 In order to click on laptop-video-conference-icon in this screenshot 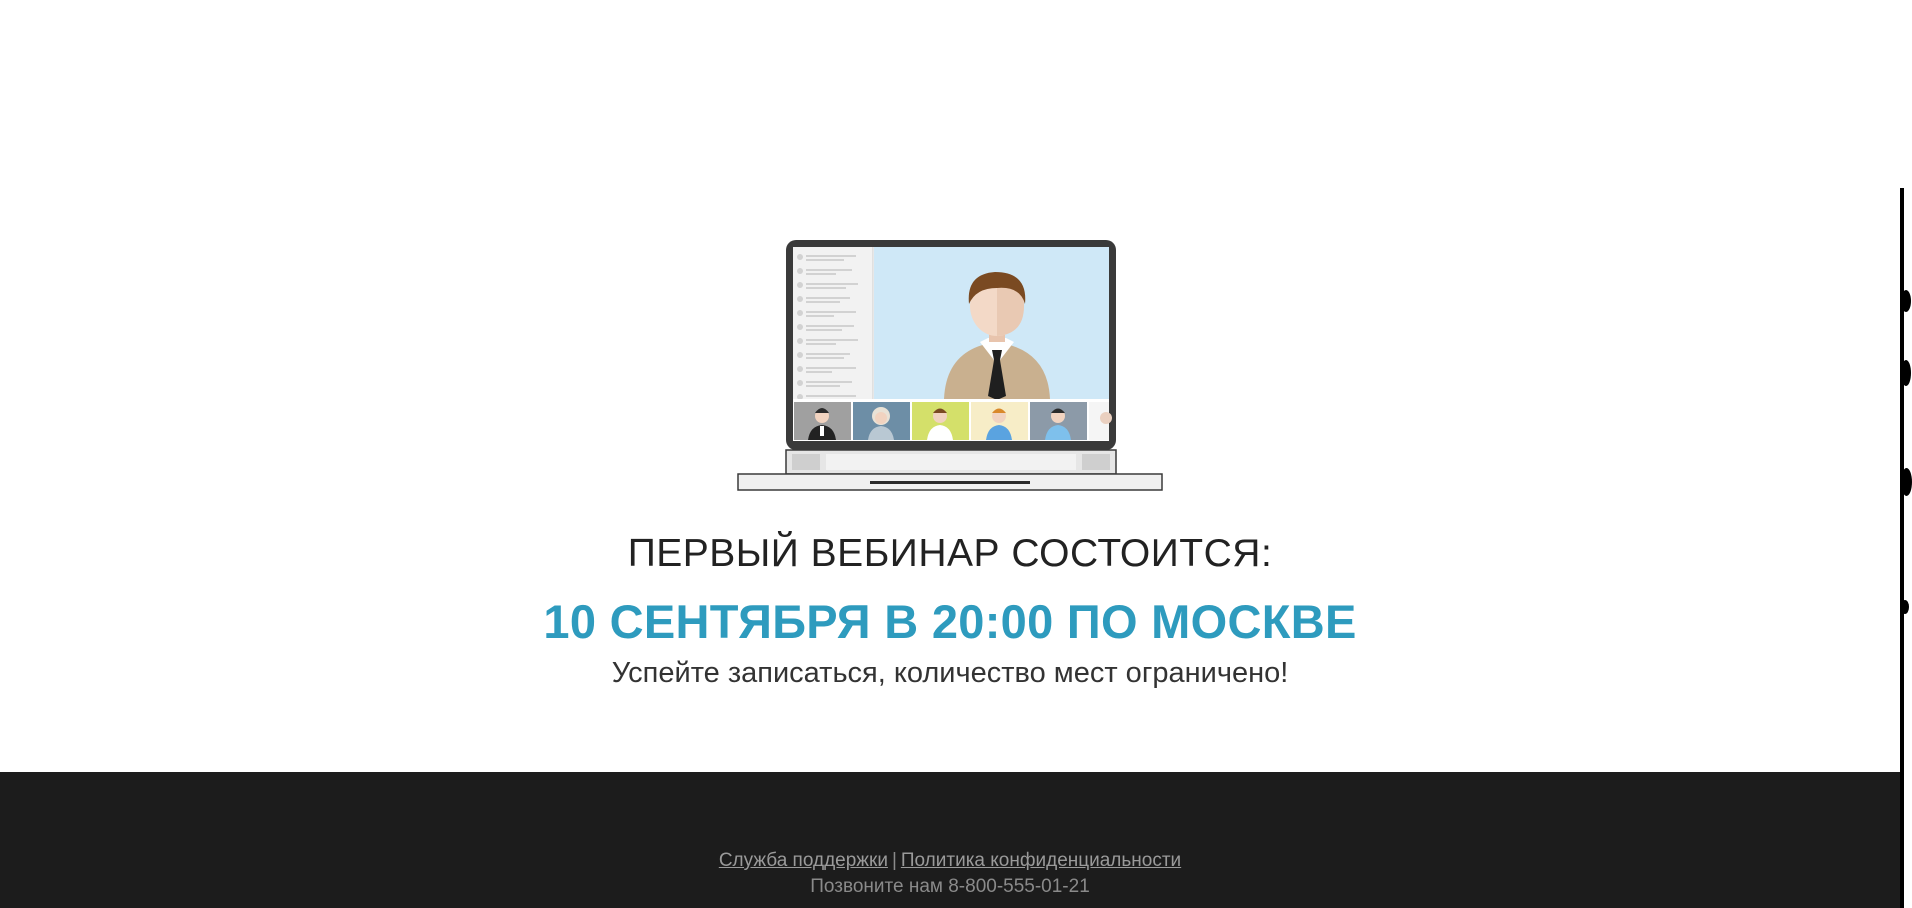, I will do `click(950, 365)`.